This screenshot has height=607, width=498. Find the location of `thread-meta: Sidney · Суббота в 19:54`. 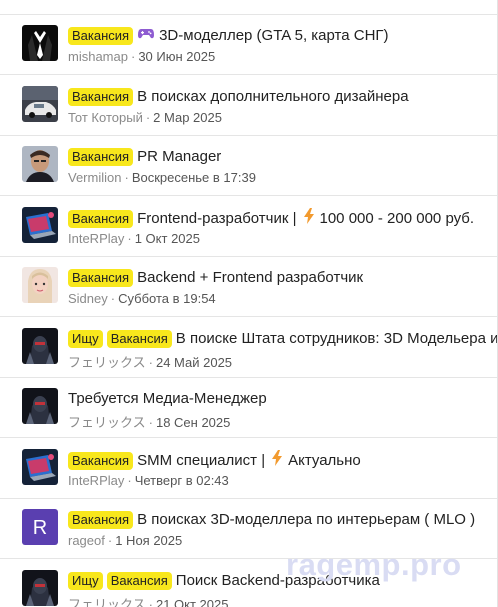

thread-meta: Sidney · Суббота в 19:54 is located at coordinates (142, 298).